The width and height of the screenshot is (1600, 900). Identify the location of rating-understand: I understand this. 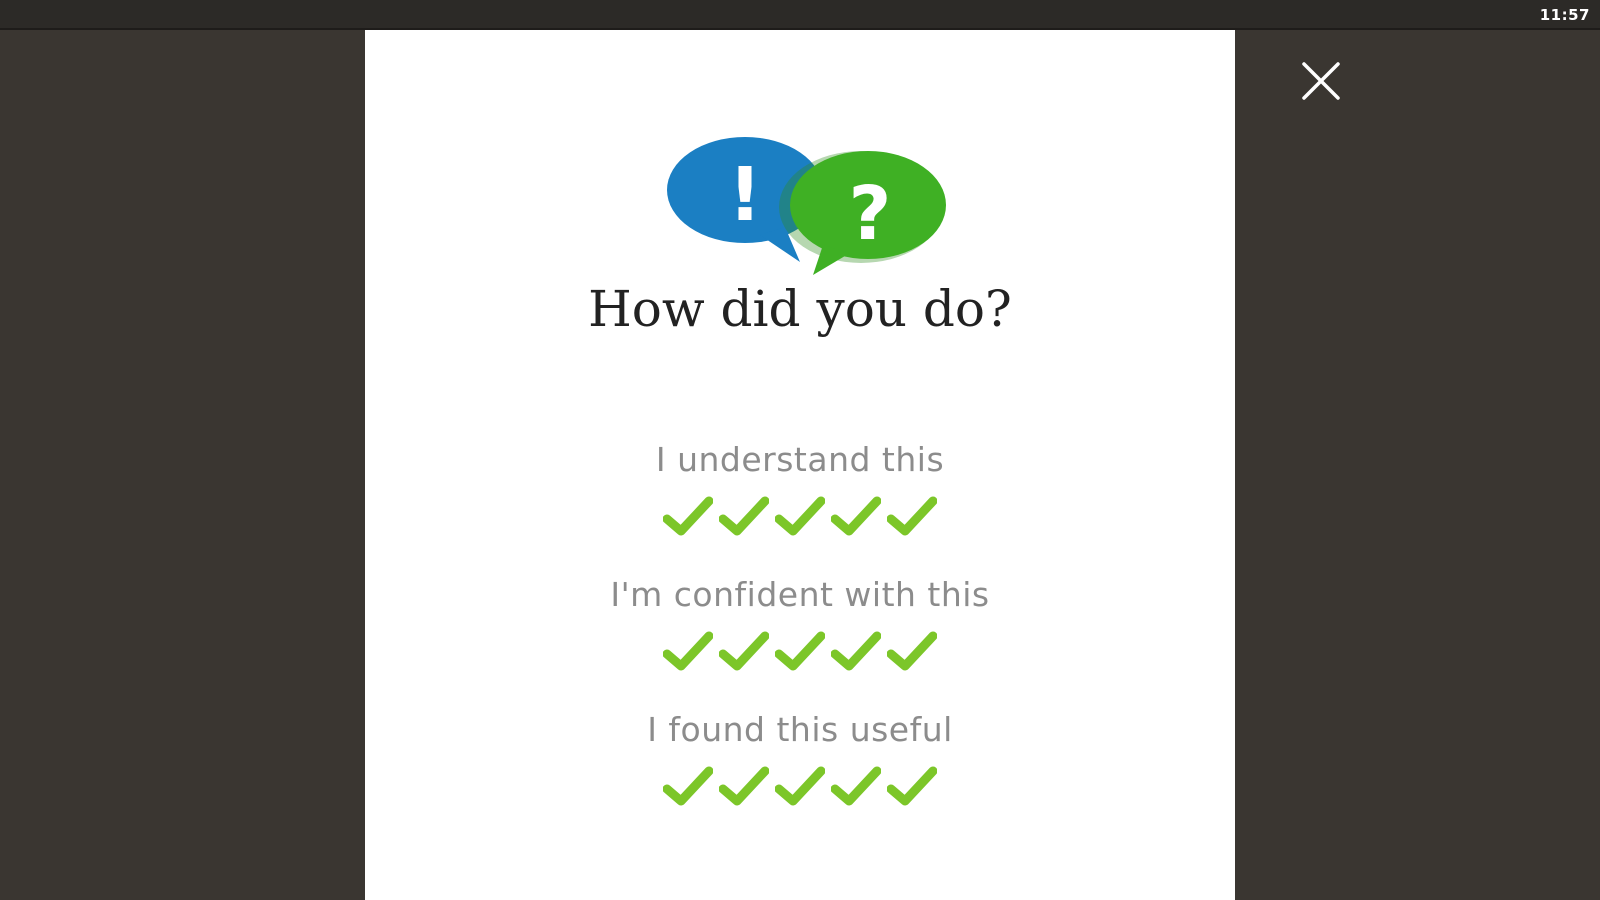
(800, 488).